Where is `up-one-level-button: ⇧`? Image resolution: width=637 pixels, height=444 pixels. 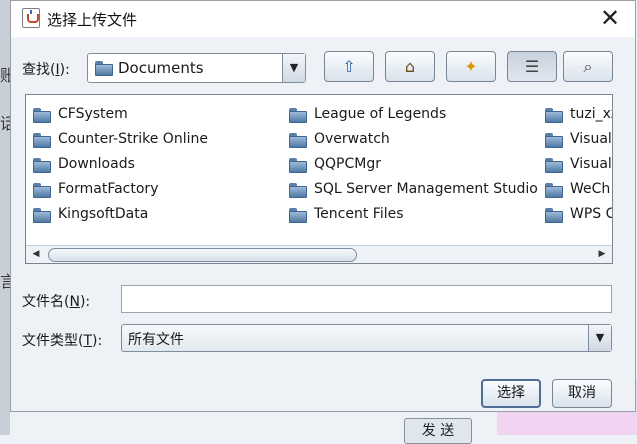
up-one-level-button: ⇧ is located at coordinates (349, 66).